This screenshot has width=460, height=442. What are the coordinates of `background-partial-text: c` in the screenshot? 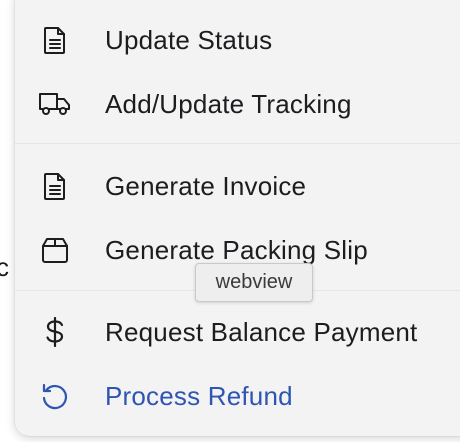 It's located at (4, 267).